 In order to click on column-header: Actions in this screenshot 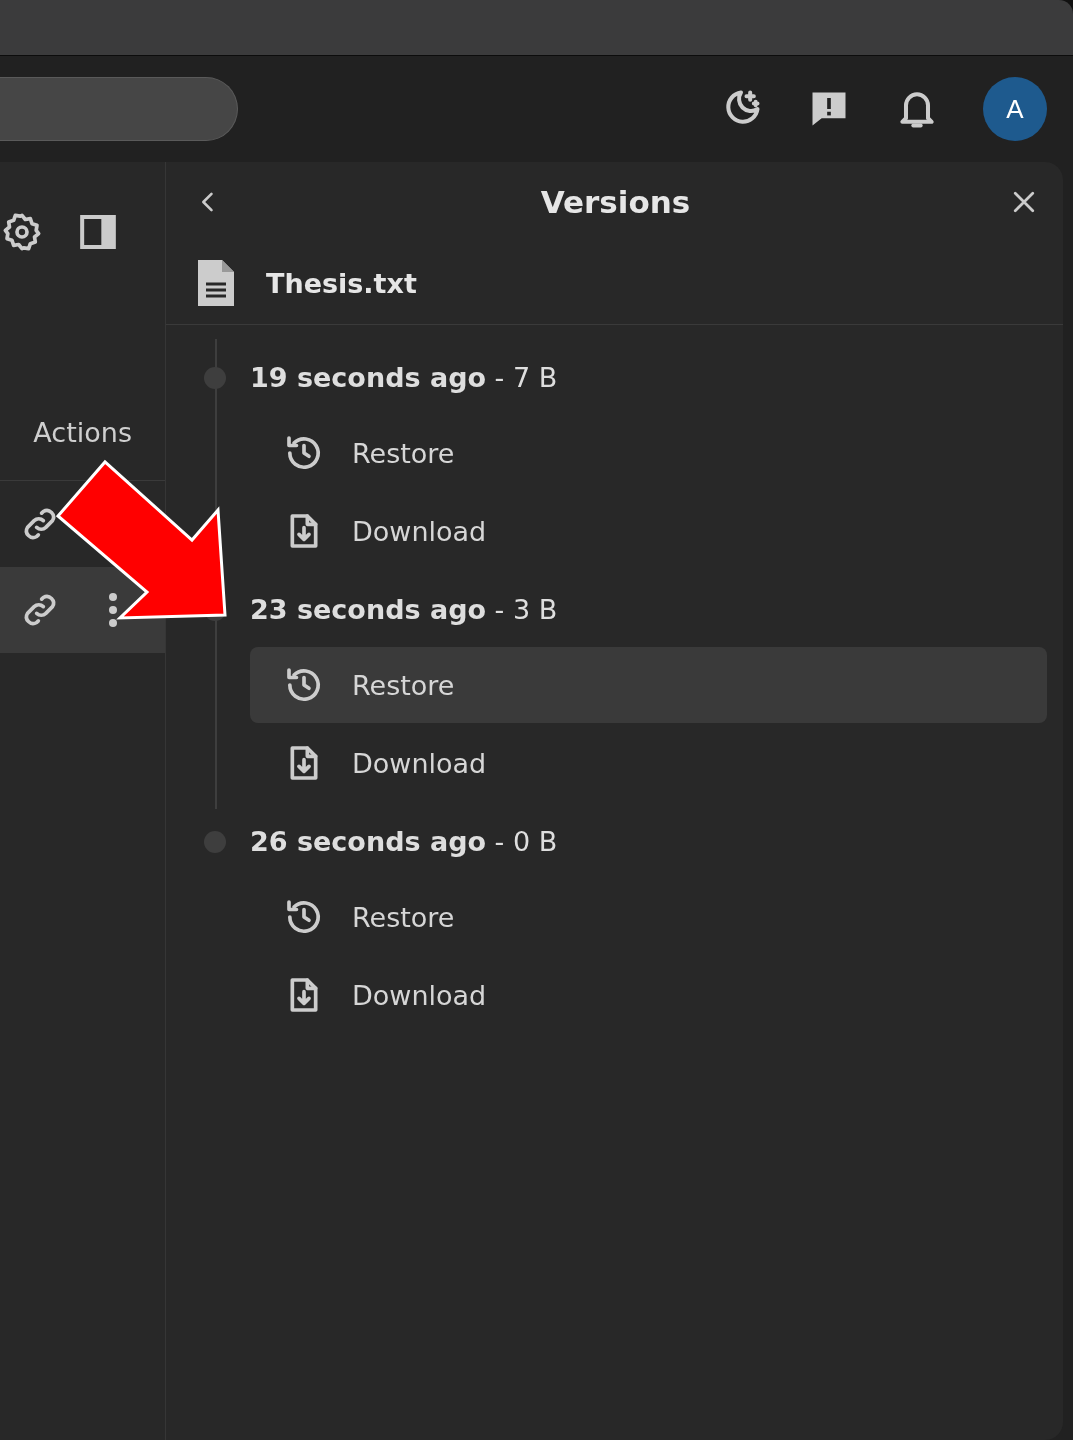, I will do `click(82, 432)`.